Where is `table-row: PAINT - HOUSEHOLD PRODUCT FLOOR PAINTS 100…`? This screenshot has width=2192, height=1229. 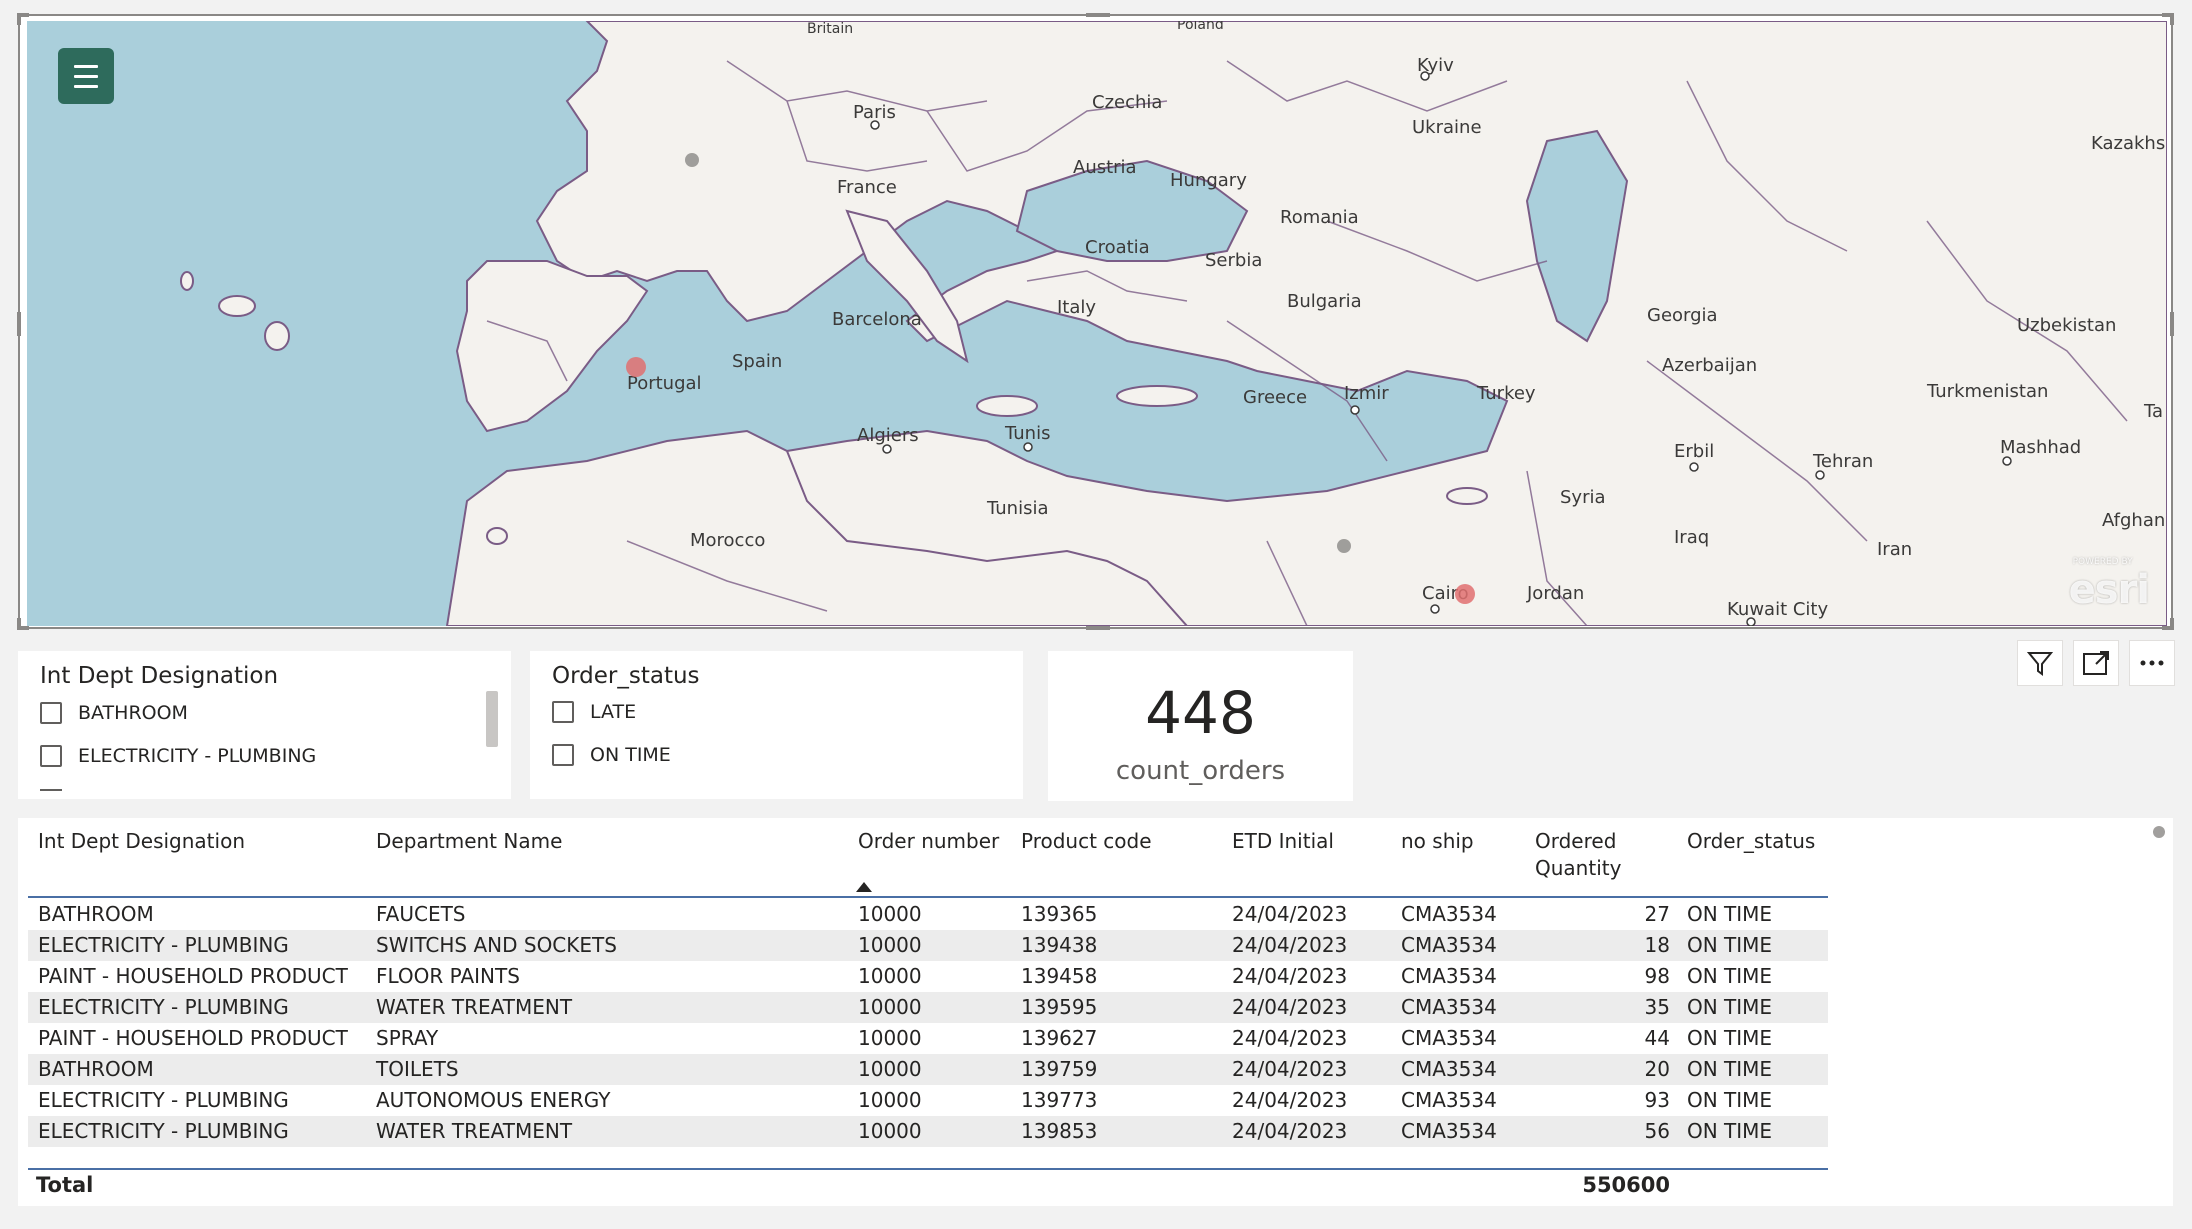 table-row: PAINT - HOUSEHOLD PRODUCT FLOOR PAINTS 100… is located at coordinates (928, 976).